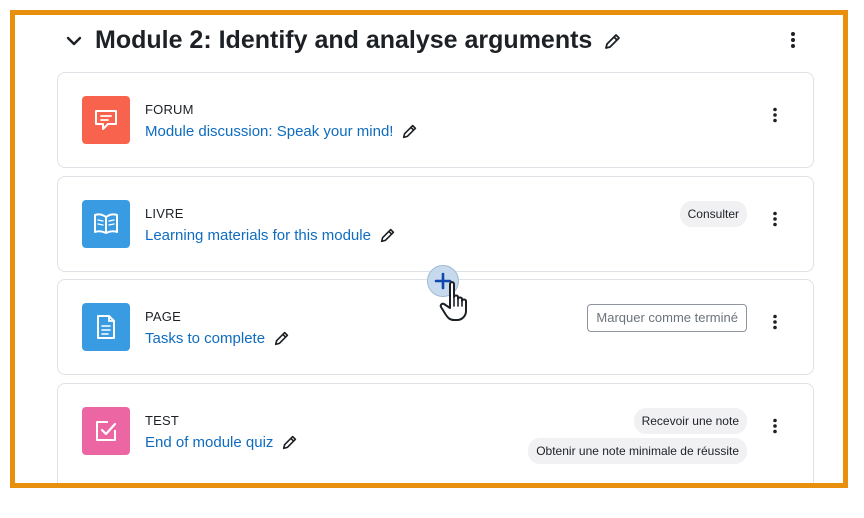 Image resolution: width=864 pixels, height=518 pixels. I want to click on page-icon, so click(106, 327).